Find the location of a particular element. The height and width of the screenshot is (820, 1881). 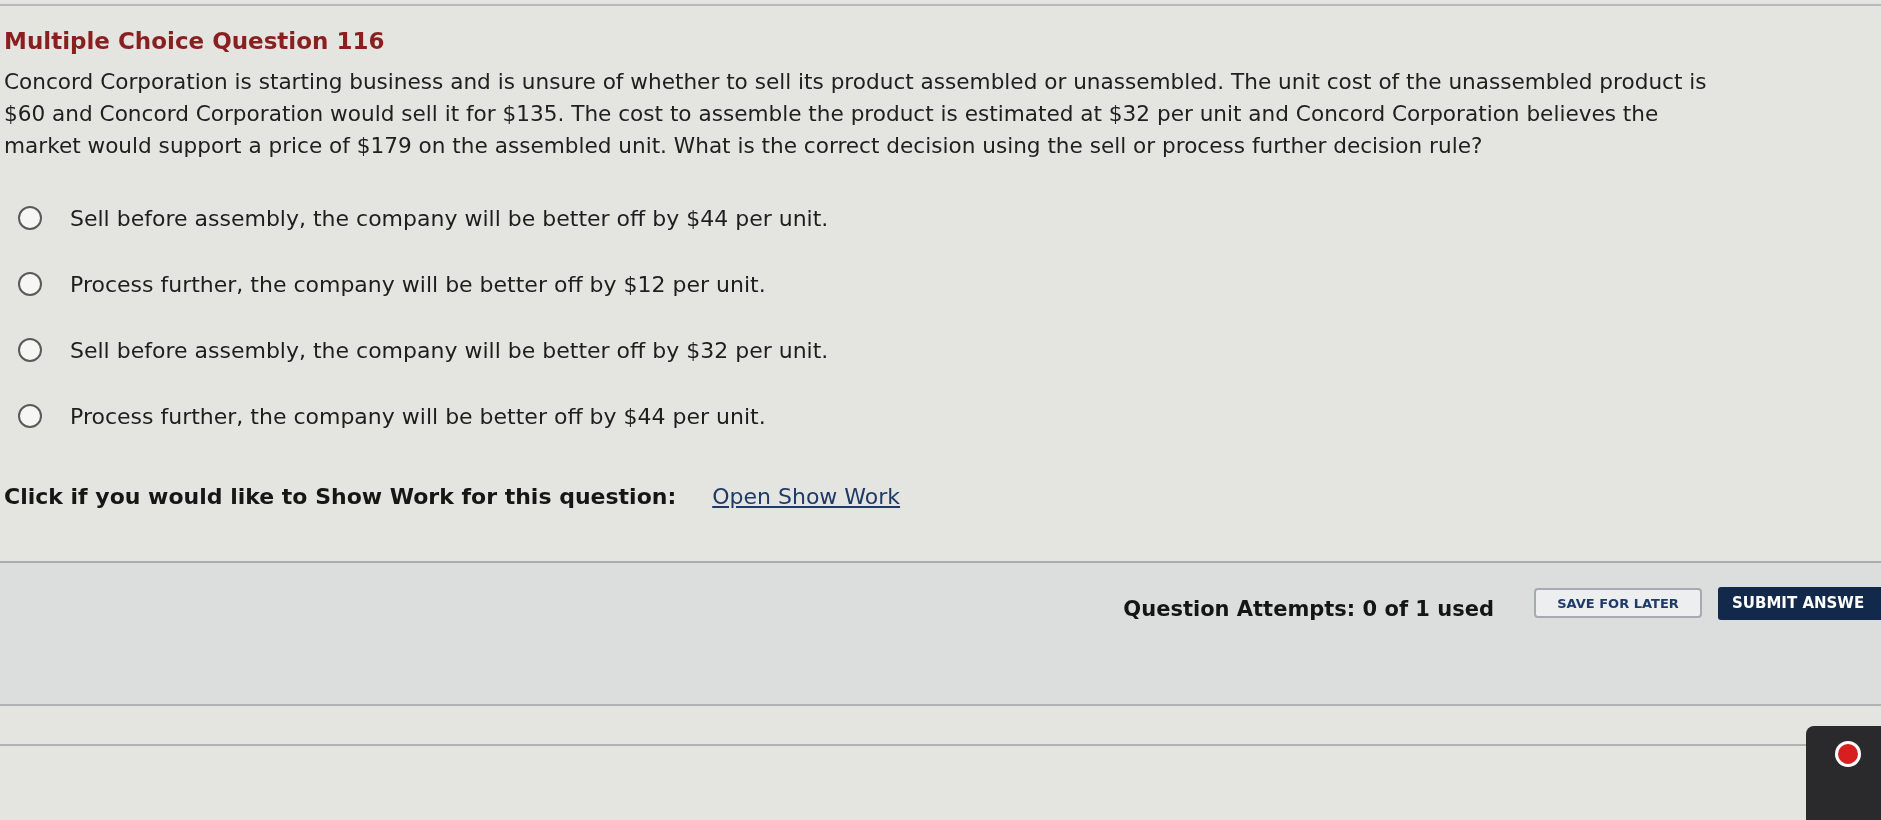

question-title: Multiple Choice Question 116 is located at coordinates (194, 41).